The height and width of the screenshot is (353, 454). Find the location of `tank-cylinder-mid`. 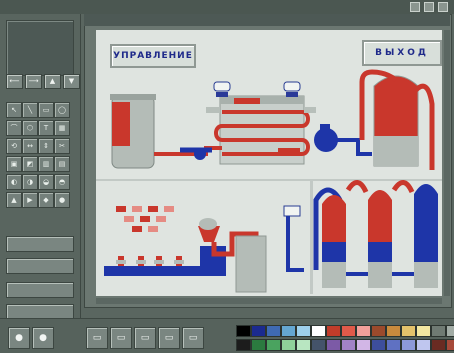

tank-cylinder-mid is located at coordinates (251, 264).